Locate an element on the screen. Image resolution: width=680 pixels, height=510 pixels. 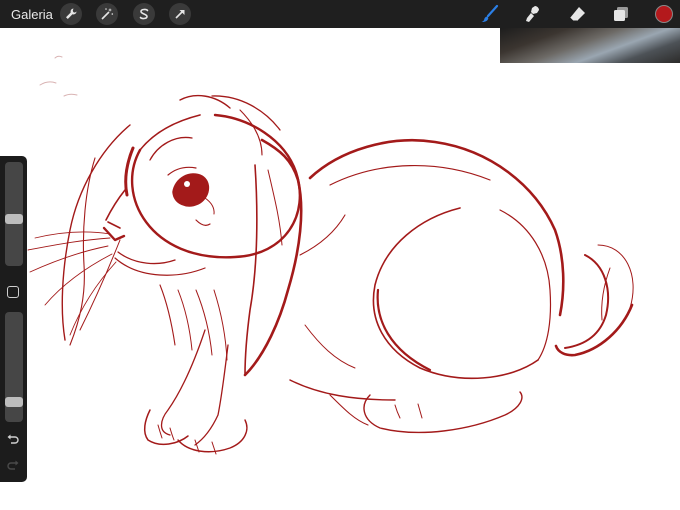
redo-icon is located at coordinates (13, 465).